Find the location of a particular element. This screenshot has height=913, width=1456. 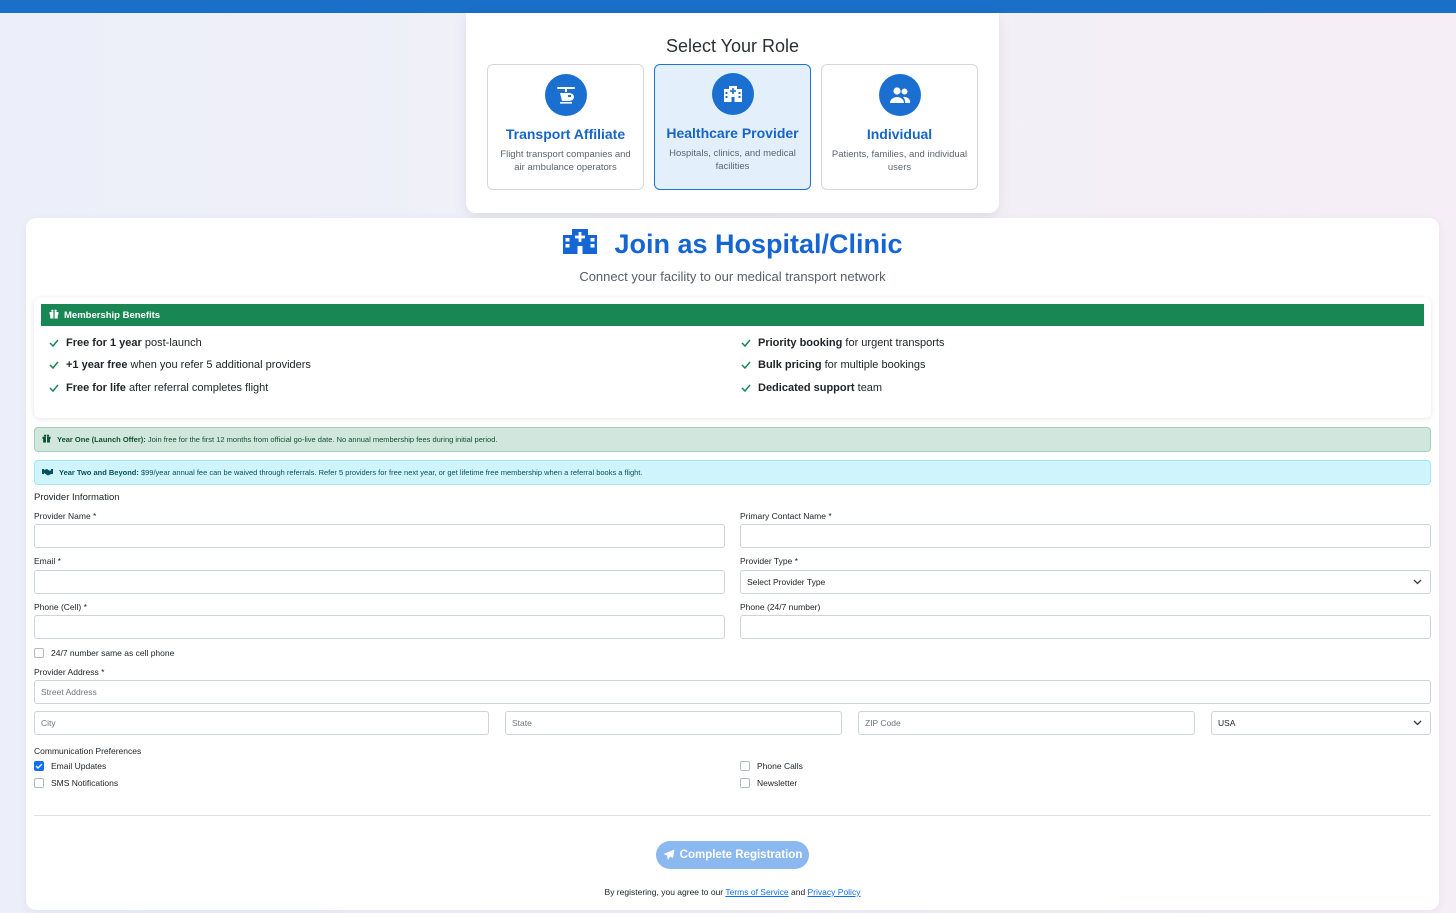

top-bar is located at coordinates (728, 6).